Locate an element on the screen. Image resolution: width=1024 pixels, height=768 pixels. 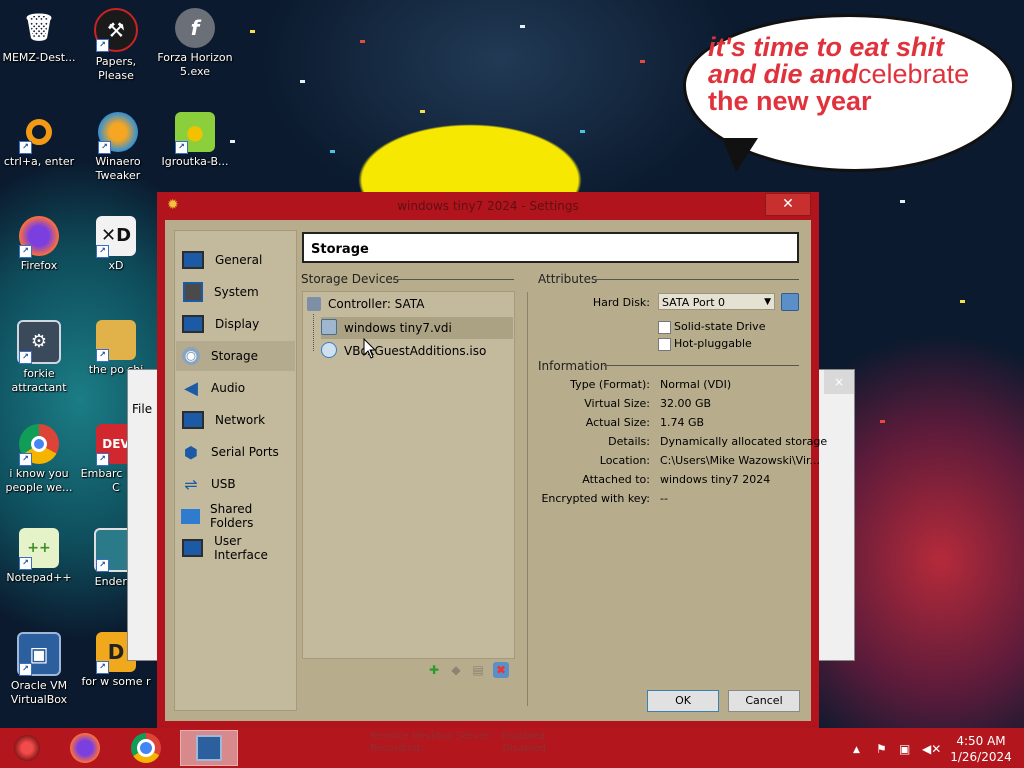
desktop-icon-xd: ✕D ↗ xD is located at coordinates (116, 244).